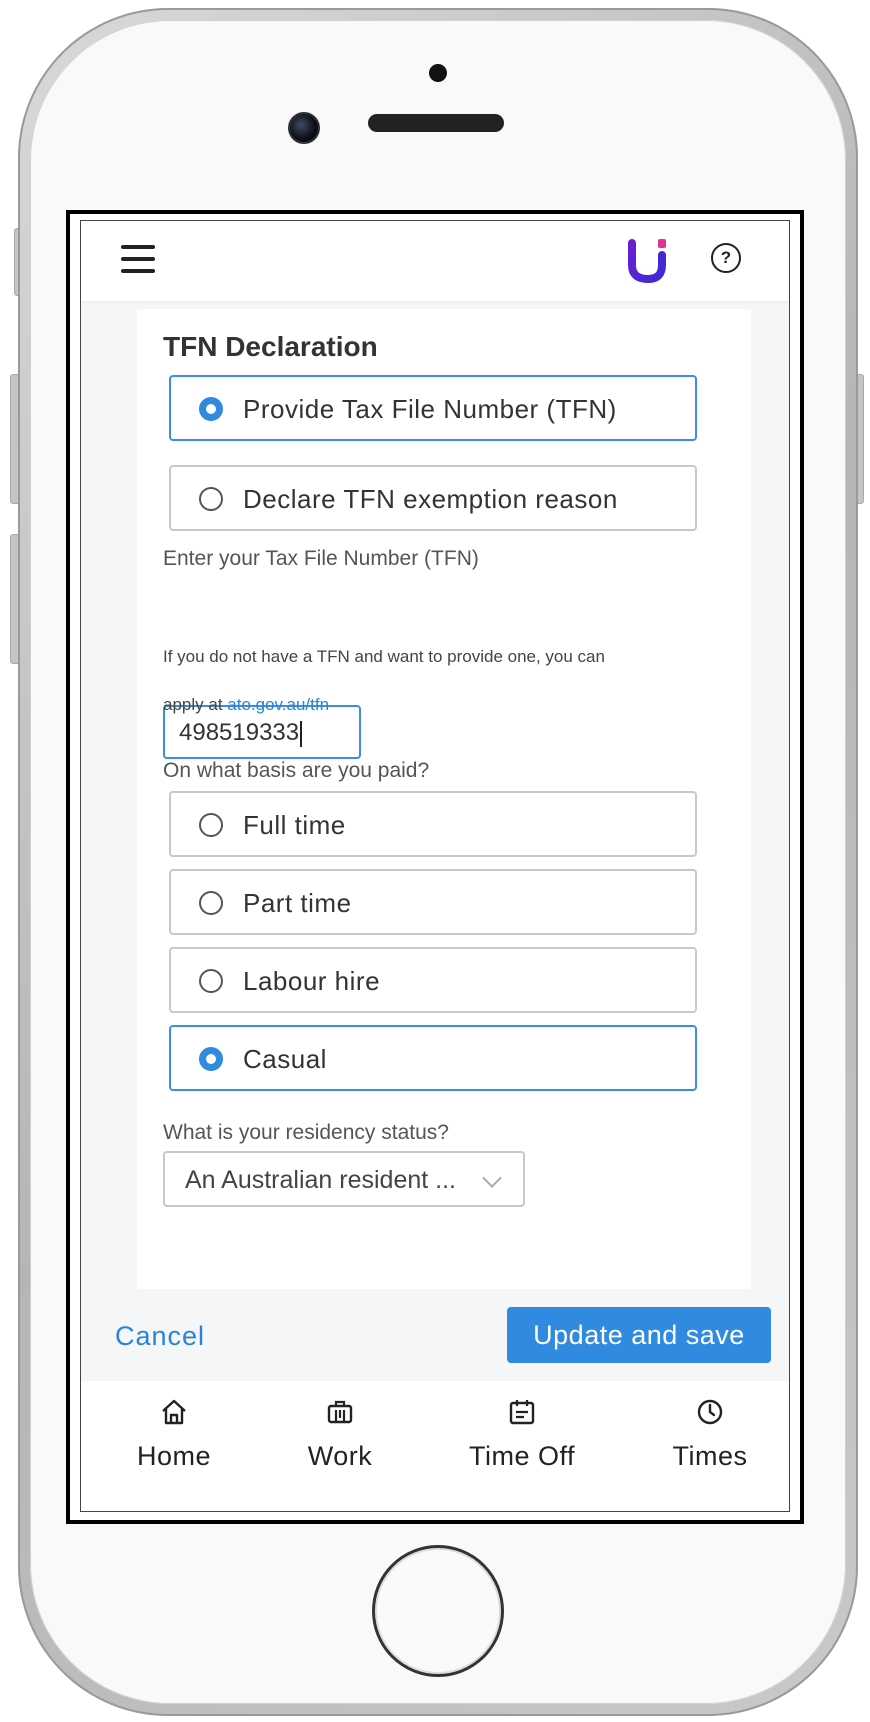 The image size is (870, 1722). I want to click on home-icon, so click(174, 1412).